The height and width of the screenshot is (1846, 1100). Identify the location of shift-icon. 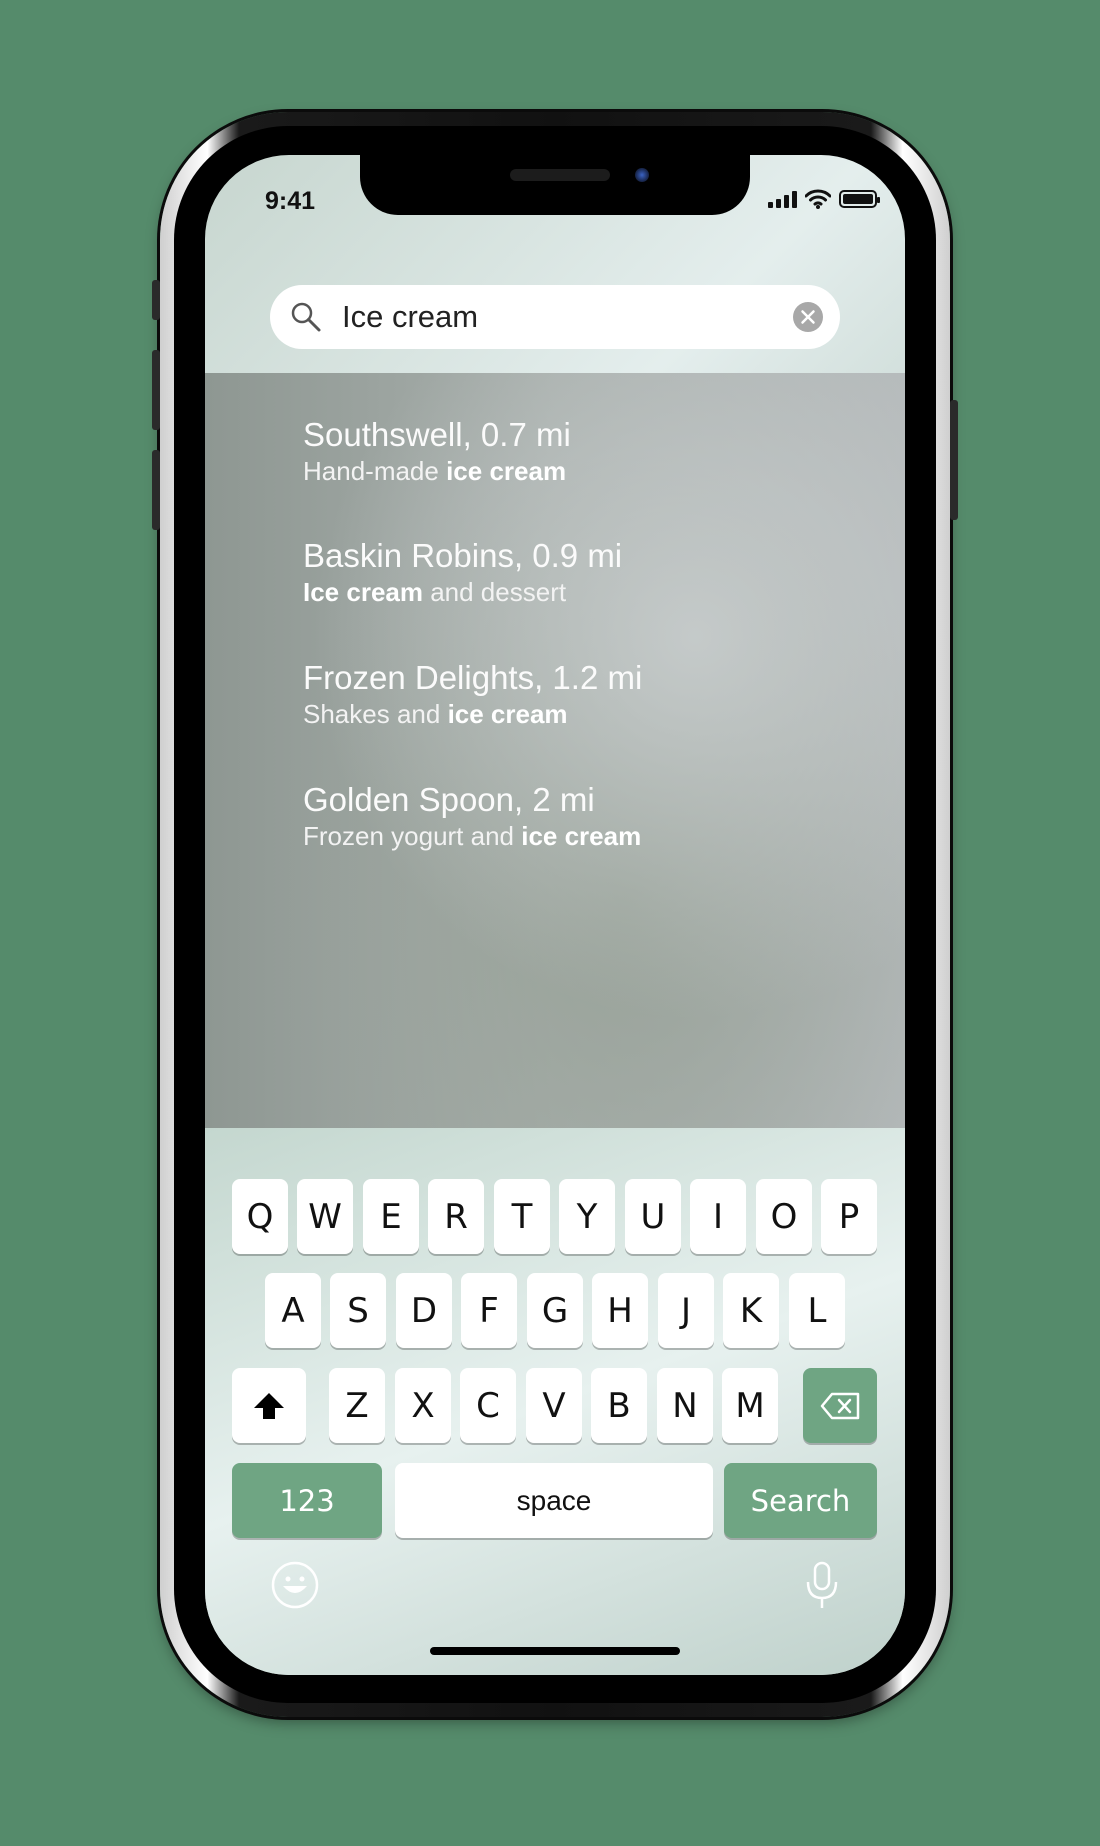
(269, 1405).